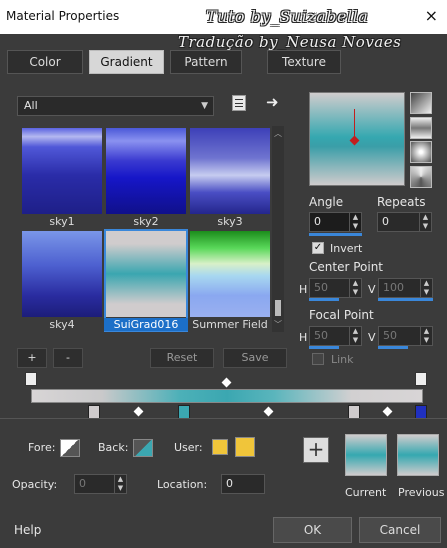 Image resolution: width=447 pixels, height=548 pixels. What do you see at coordinates (62, 221) in the screenshot?
I see `gradient-label-sky1: sky1` at bounding box center [62, 221].